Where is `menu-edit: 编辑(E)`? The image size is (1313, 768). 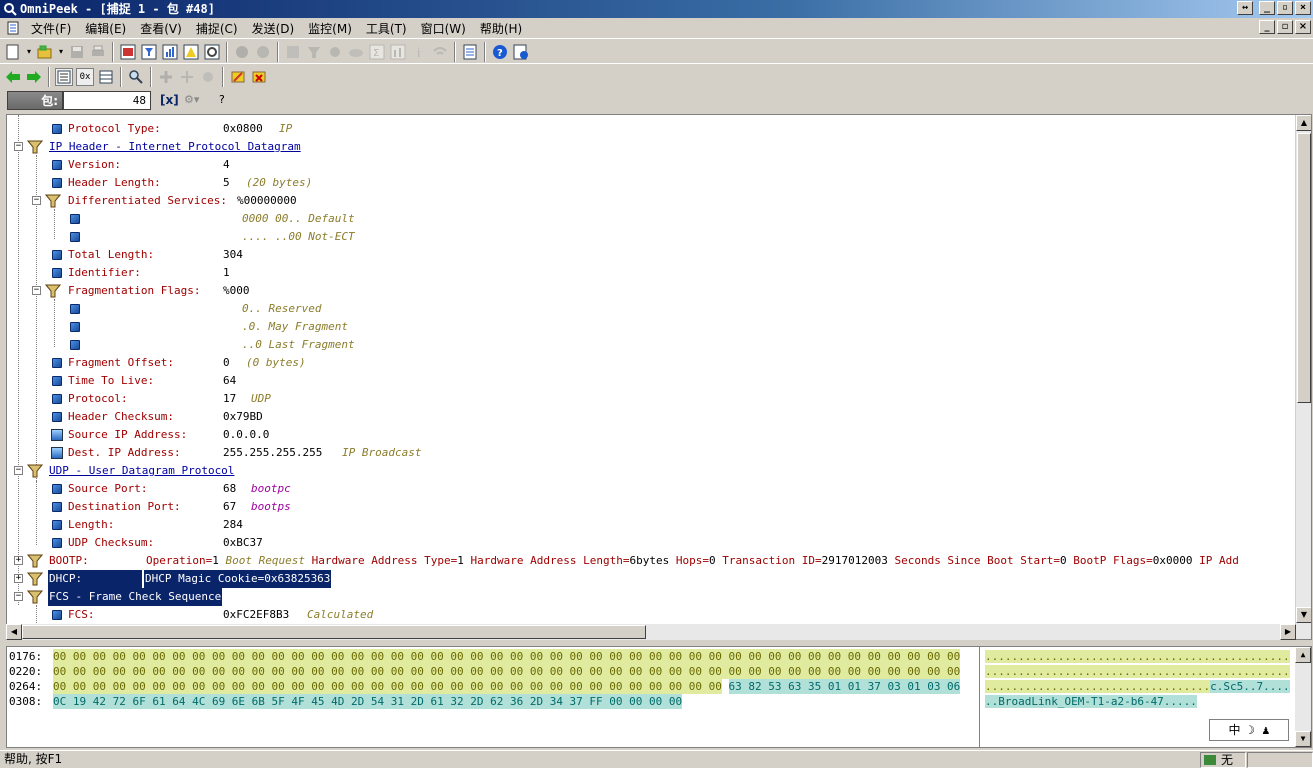
menu-edit: 编辑(E) is located at coordinates (105, 28).